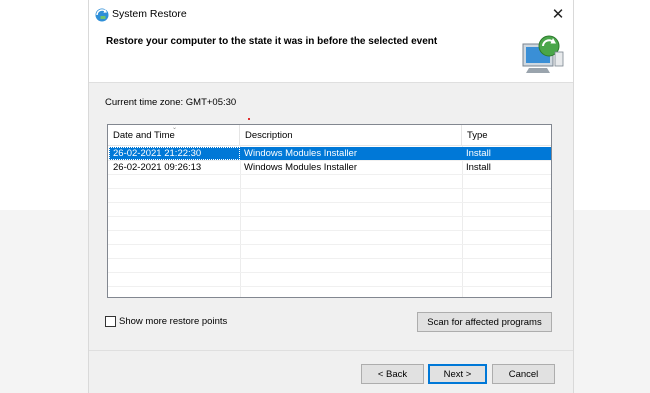  Describe the element at coordinates (174, 153) in the screenshot. I see `cell-date: 26-02-2021 21:22:30` at that location.